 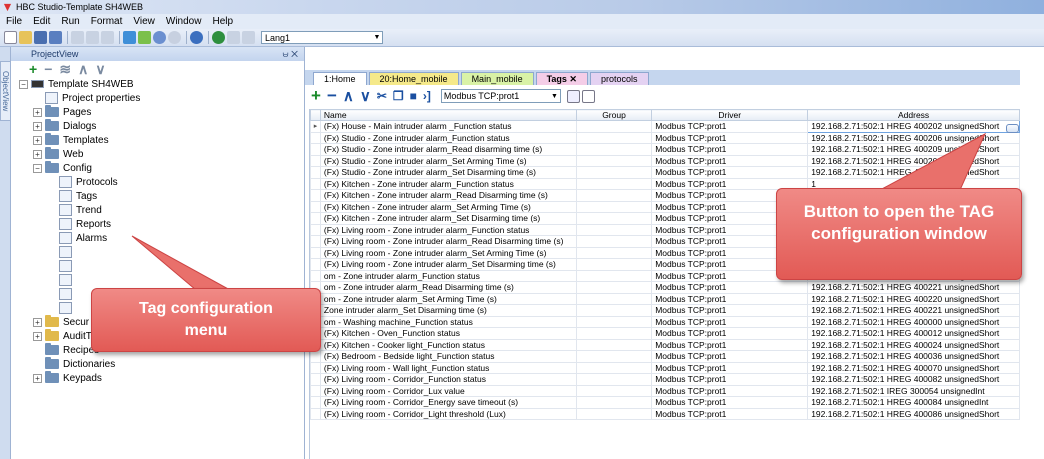 What do you see at coordinates (322, 37) in the screenshot?
I see `language-select: Lang1 ▼` at bounding box center [322, 37].